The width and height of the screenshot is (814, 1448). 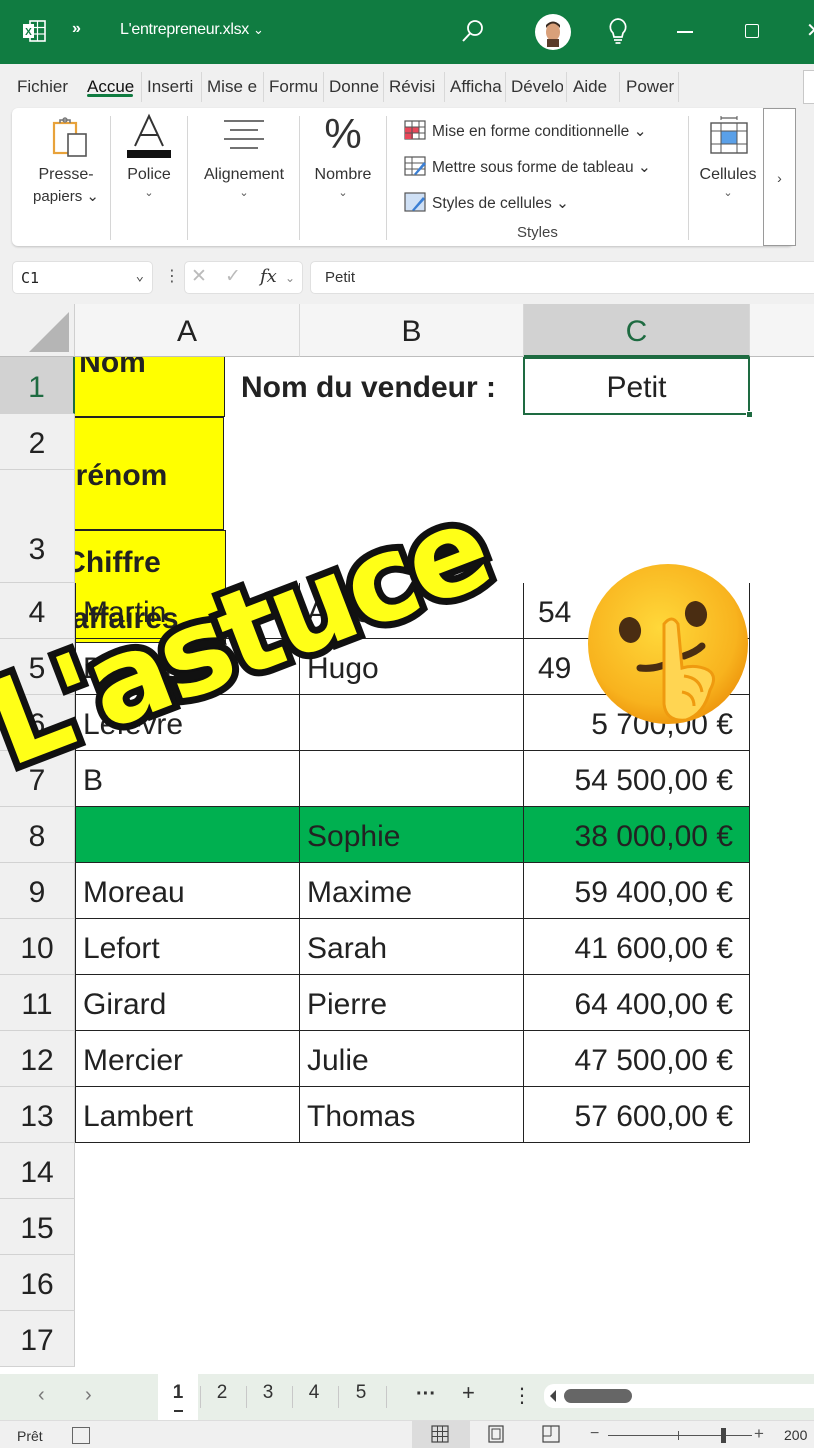 I want to click on row-header-12: 12, so click(x=37, y=1059).